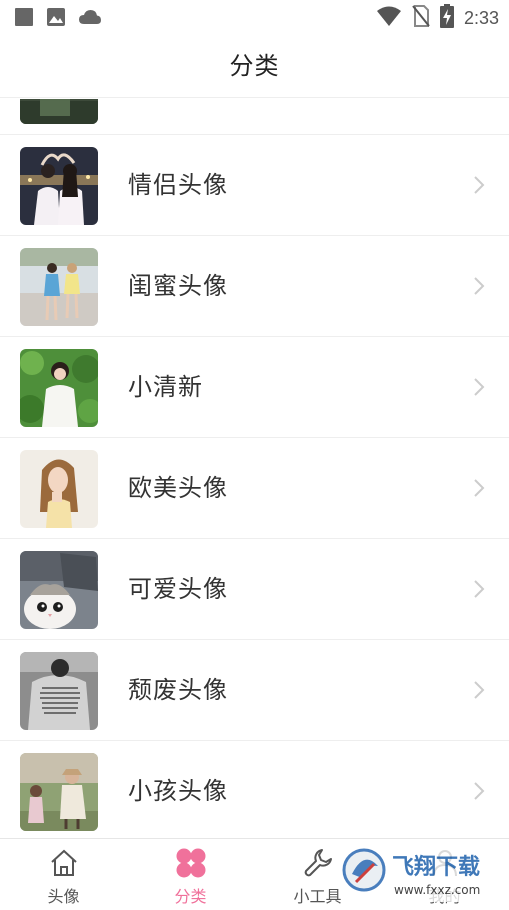 The height and width of the screenshot is (910, 509). Describe the element at coordinates (254, 690) in the screenshot. I see `list-item-decadent-avatar: 颓废头像` at that location.